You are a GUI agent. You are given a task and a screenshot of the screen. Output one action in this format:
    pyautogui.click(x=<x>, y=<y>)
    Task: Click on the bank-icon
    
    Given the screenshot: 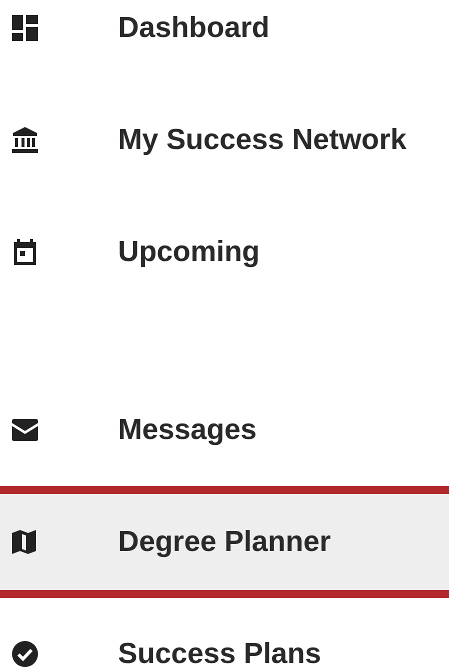 What is the action you would take?
    pyautogui.click(x=25, y=140)
    